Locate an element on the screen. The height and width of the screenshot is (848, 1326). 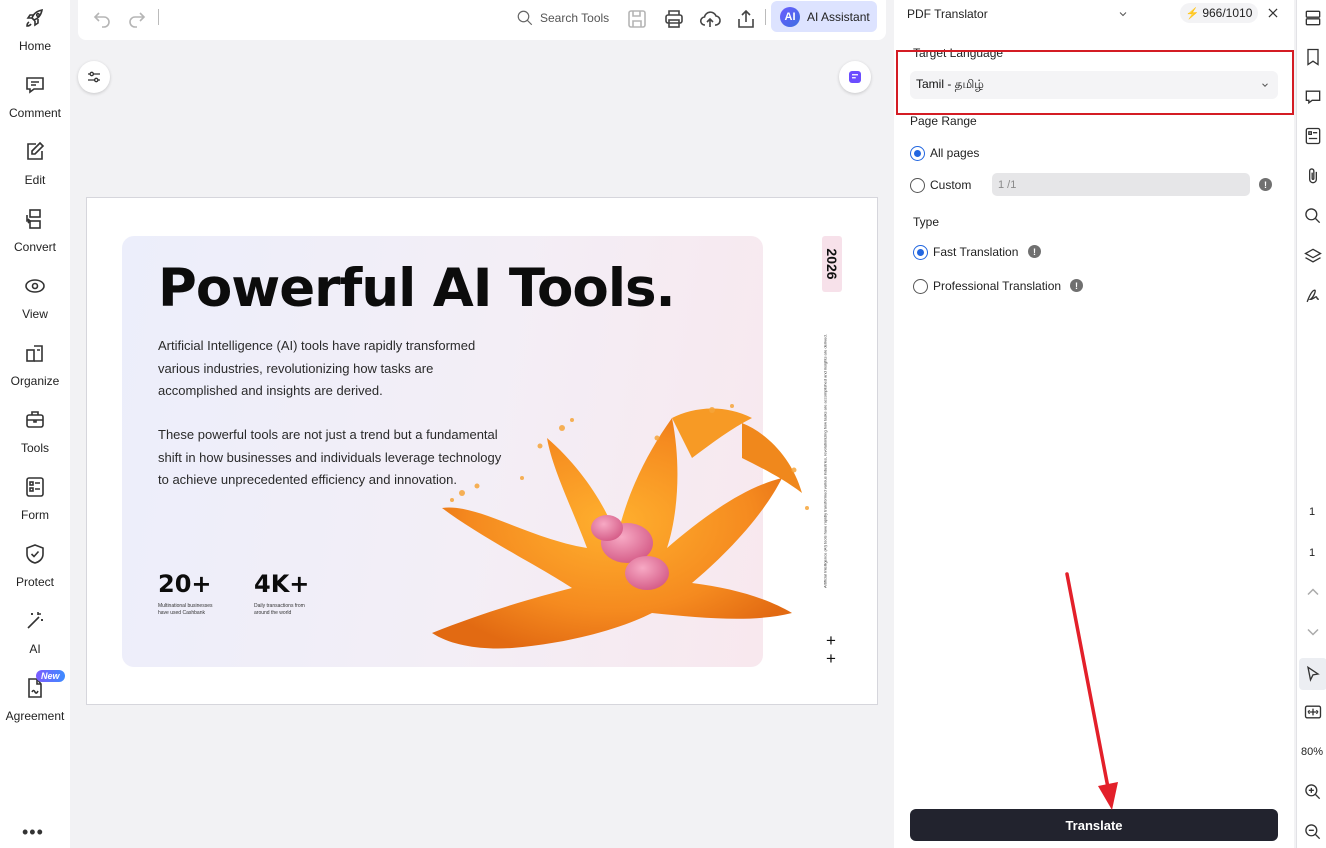
custom-radio is located at coordinates (917, 185).